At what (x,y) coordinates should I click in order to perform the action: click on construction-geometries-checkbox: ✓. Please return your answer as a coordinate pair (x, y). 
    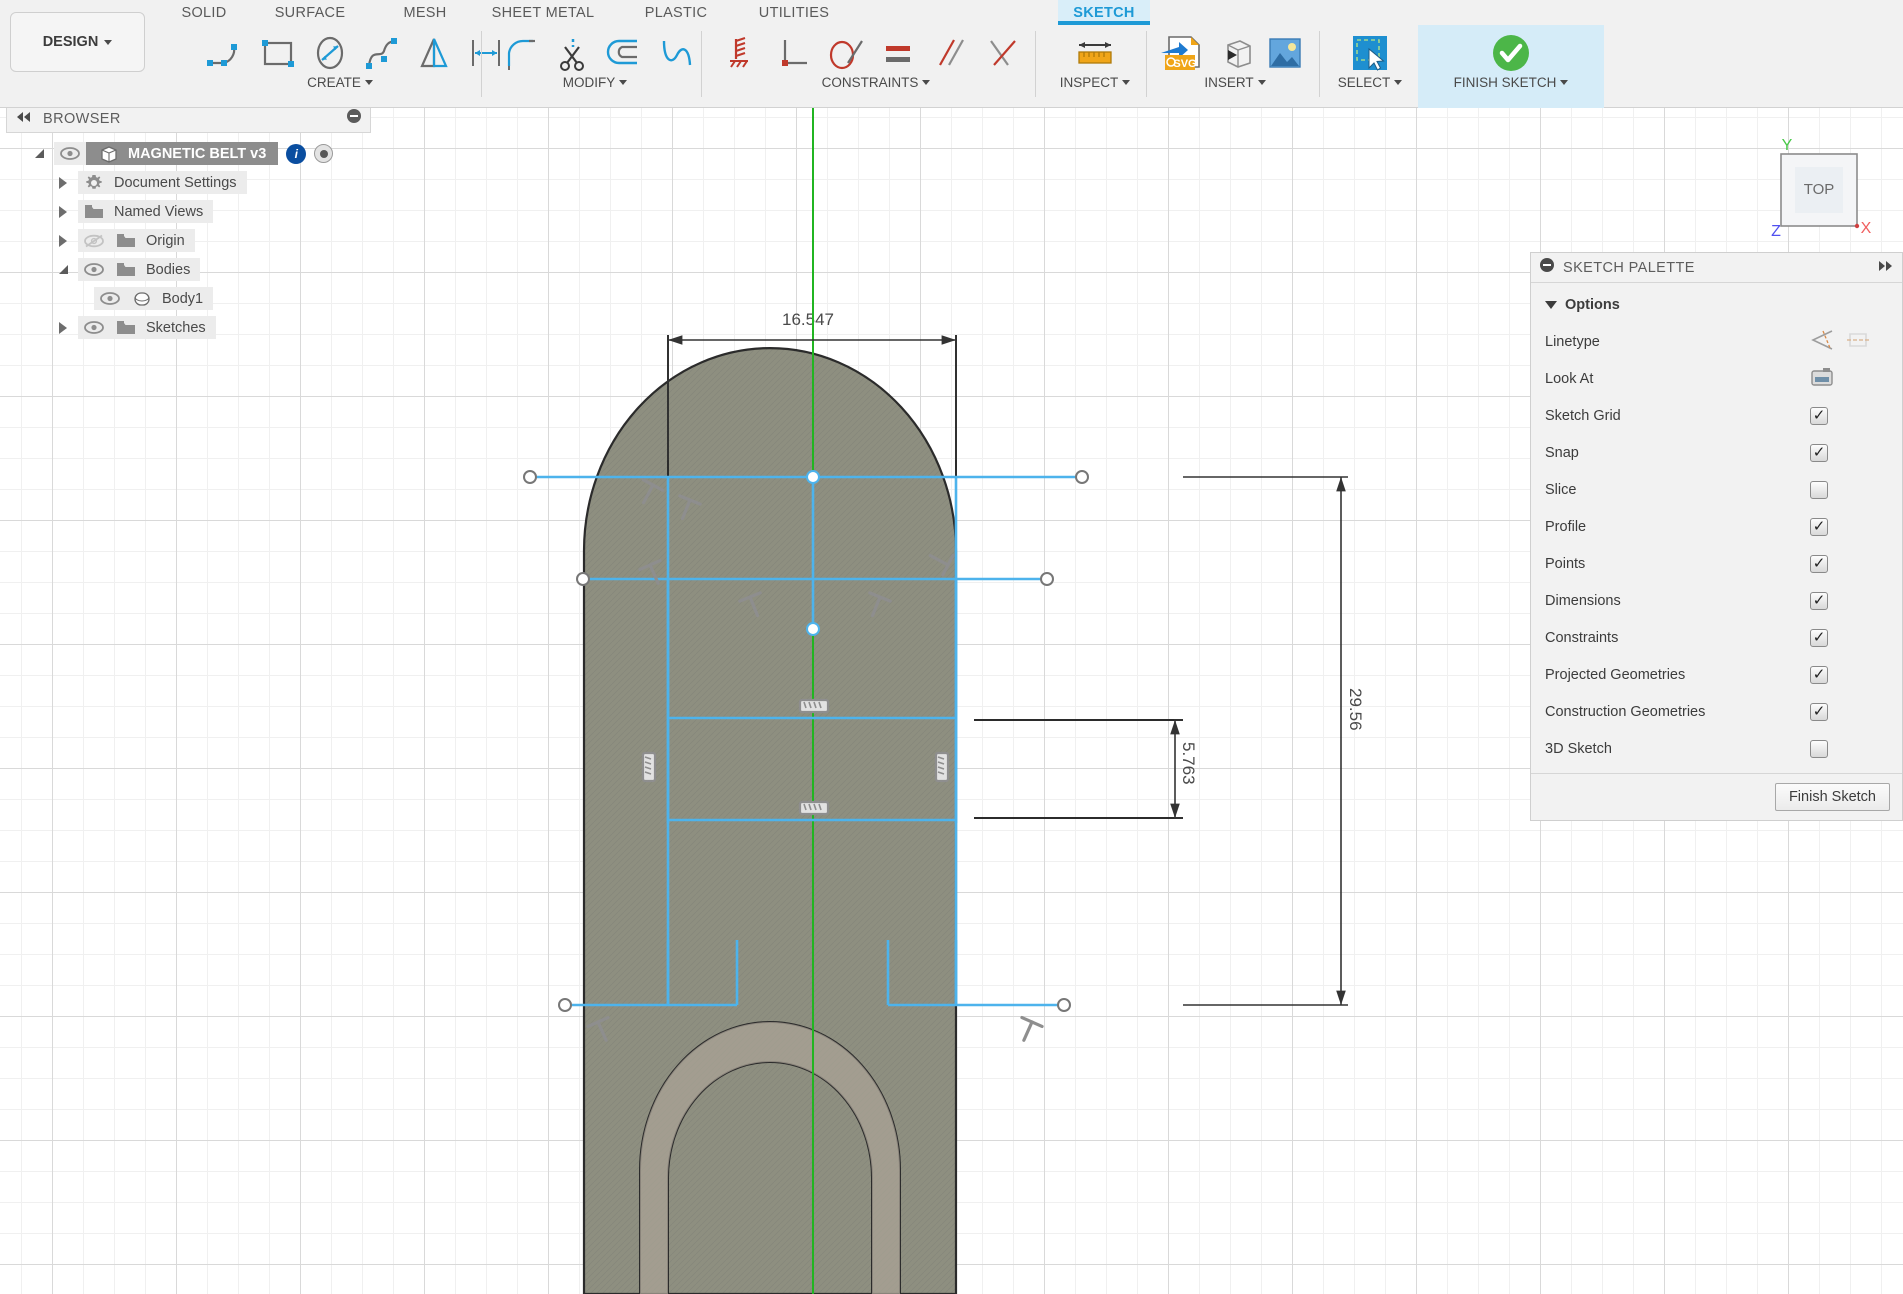
    Looking at the image, I should click on (1819, 711).